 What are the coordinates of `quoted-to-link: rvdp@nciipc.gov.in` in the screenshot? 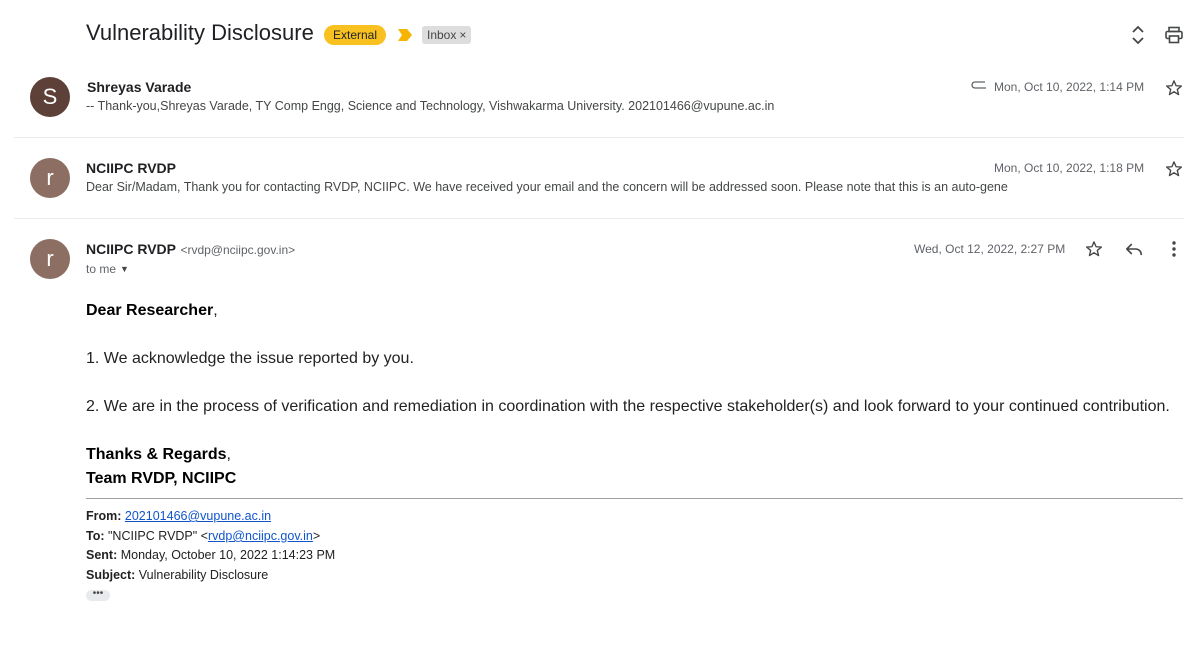 It's located at (260, 536).